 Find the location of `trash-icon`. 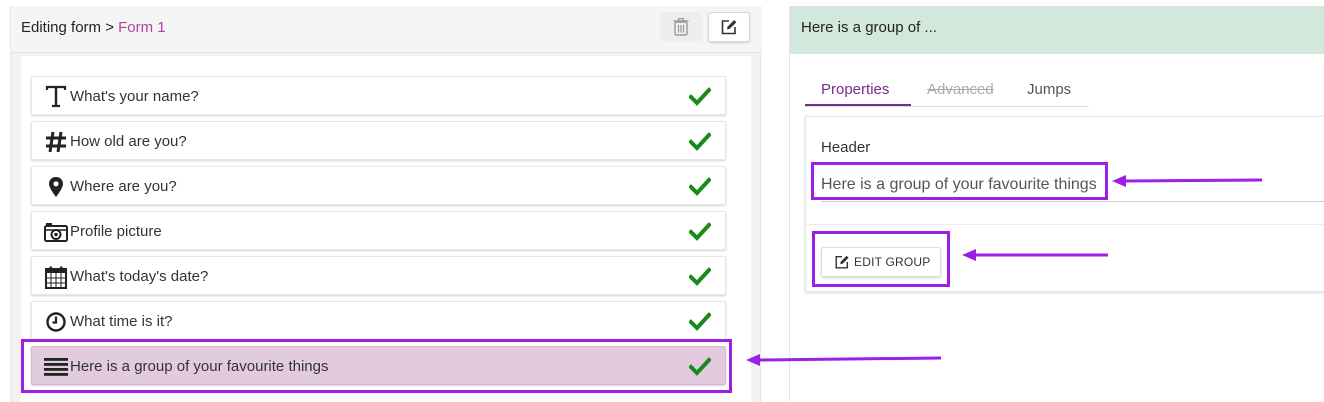

trash-icon is located at coordinates (681, 27).